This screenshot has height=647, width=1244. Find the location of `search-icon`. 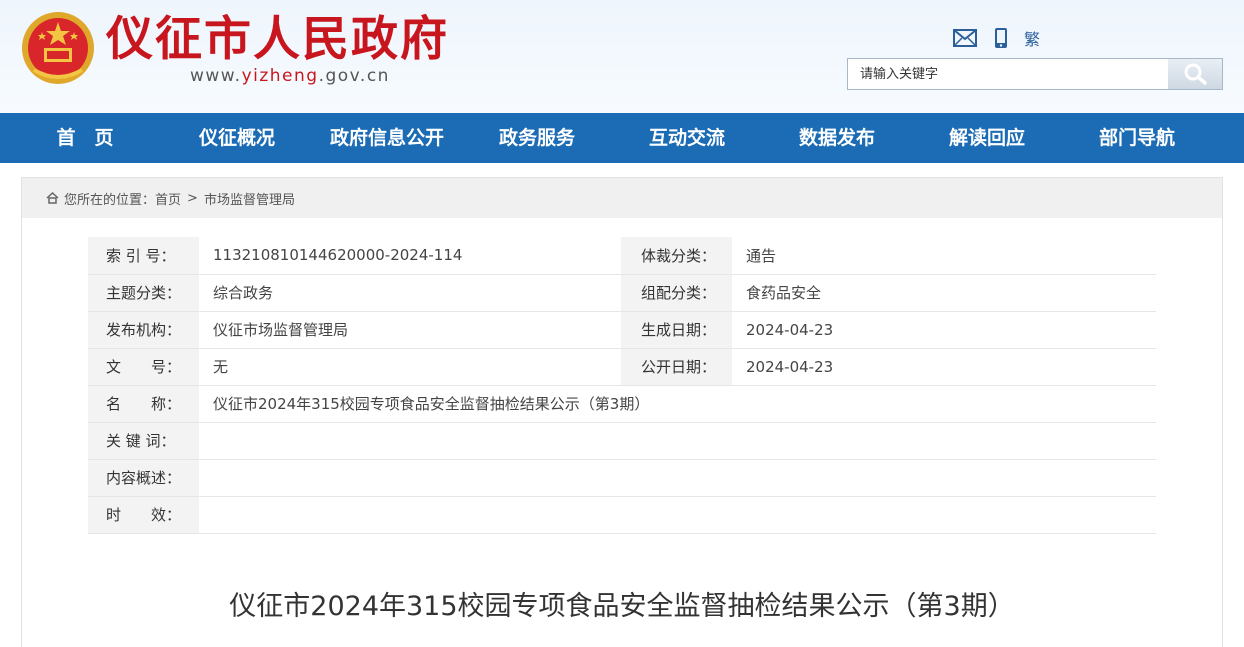

search-icon is located at coordinates (1195, 74).